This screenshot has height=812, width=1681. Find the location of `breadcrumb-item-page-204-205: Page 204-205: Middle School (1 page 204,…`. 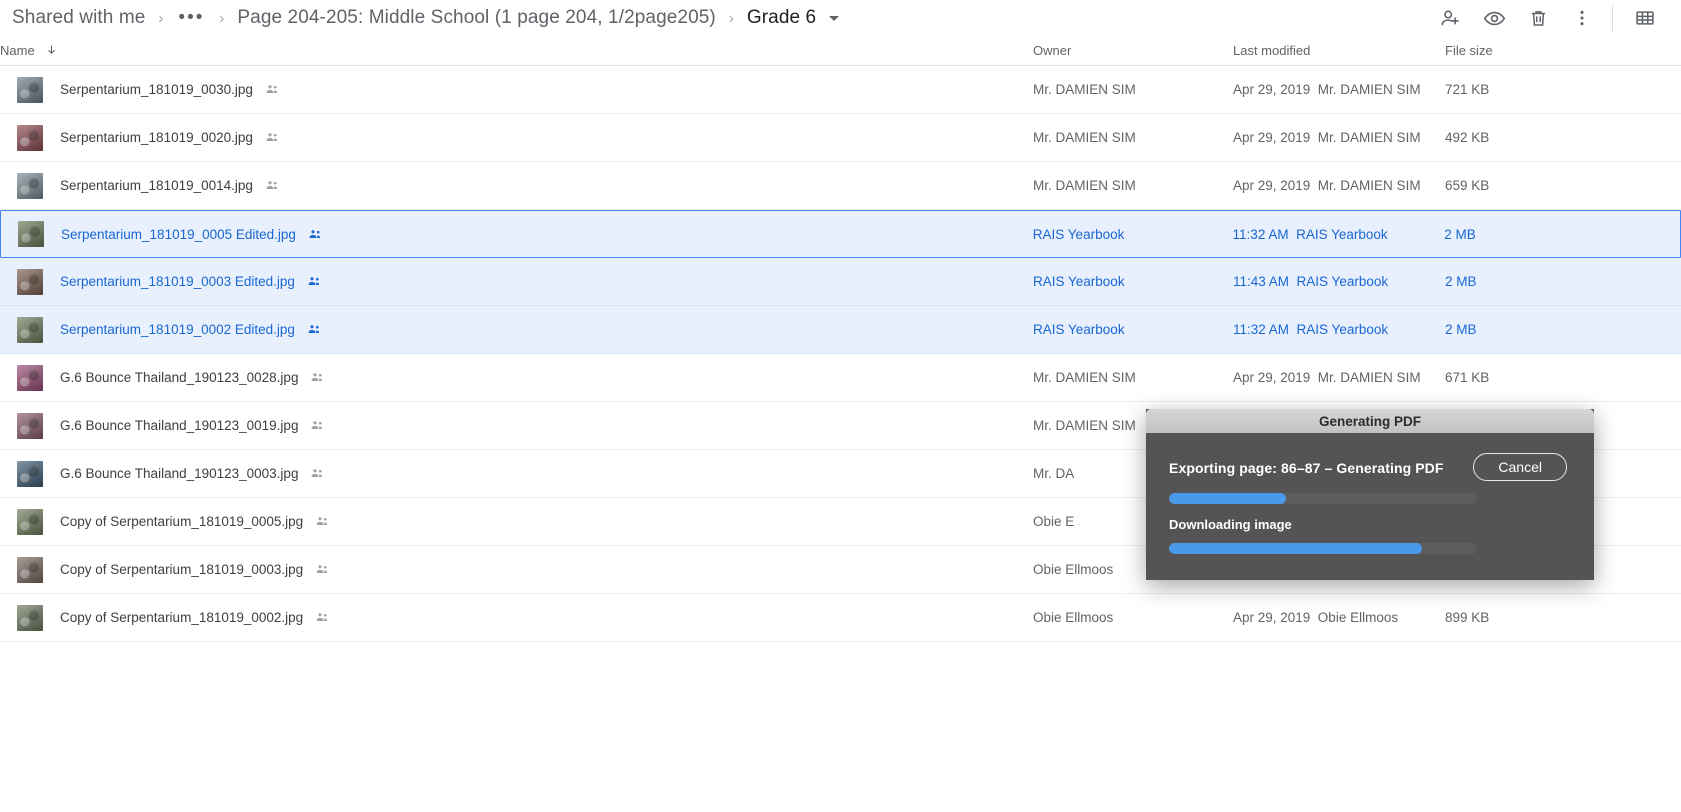

breadcrumb-item-page-204-205: Page 204-205: Middle School (1 page 204,… is located at coordinates (476, 18).